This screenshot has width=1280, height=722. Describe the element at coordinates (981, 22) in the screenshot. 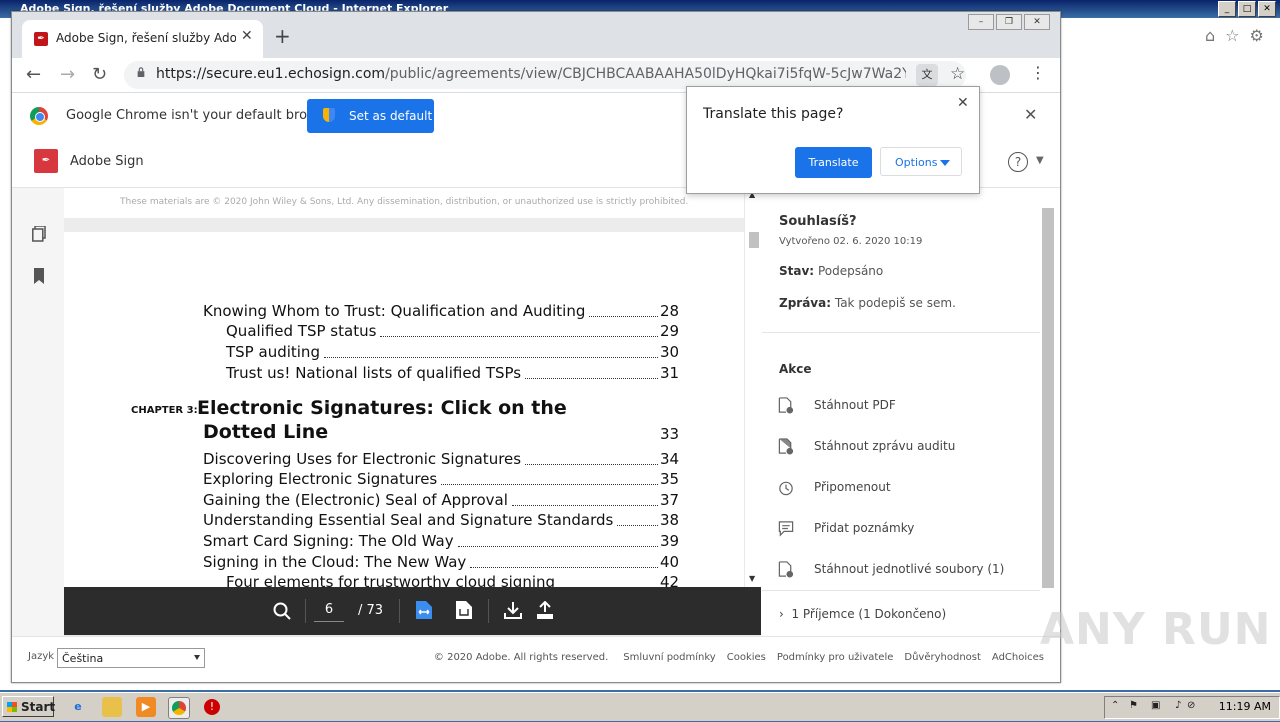

I see `chrome-minimize-button: –` at that location.